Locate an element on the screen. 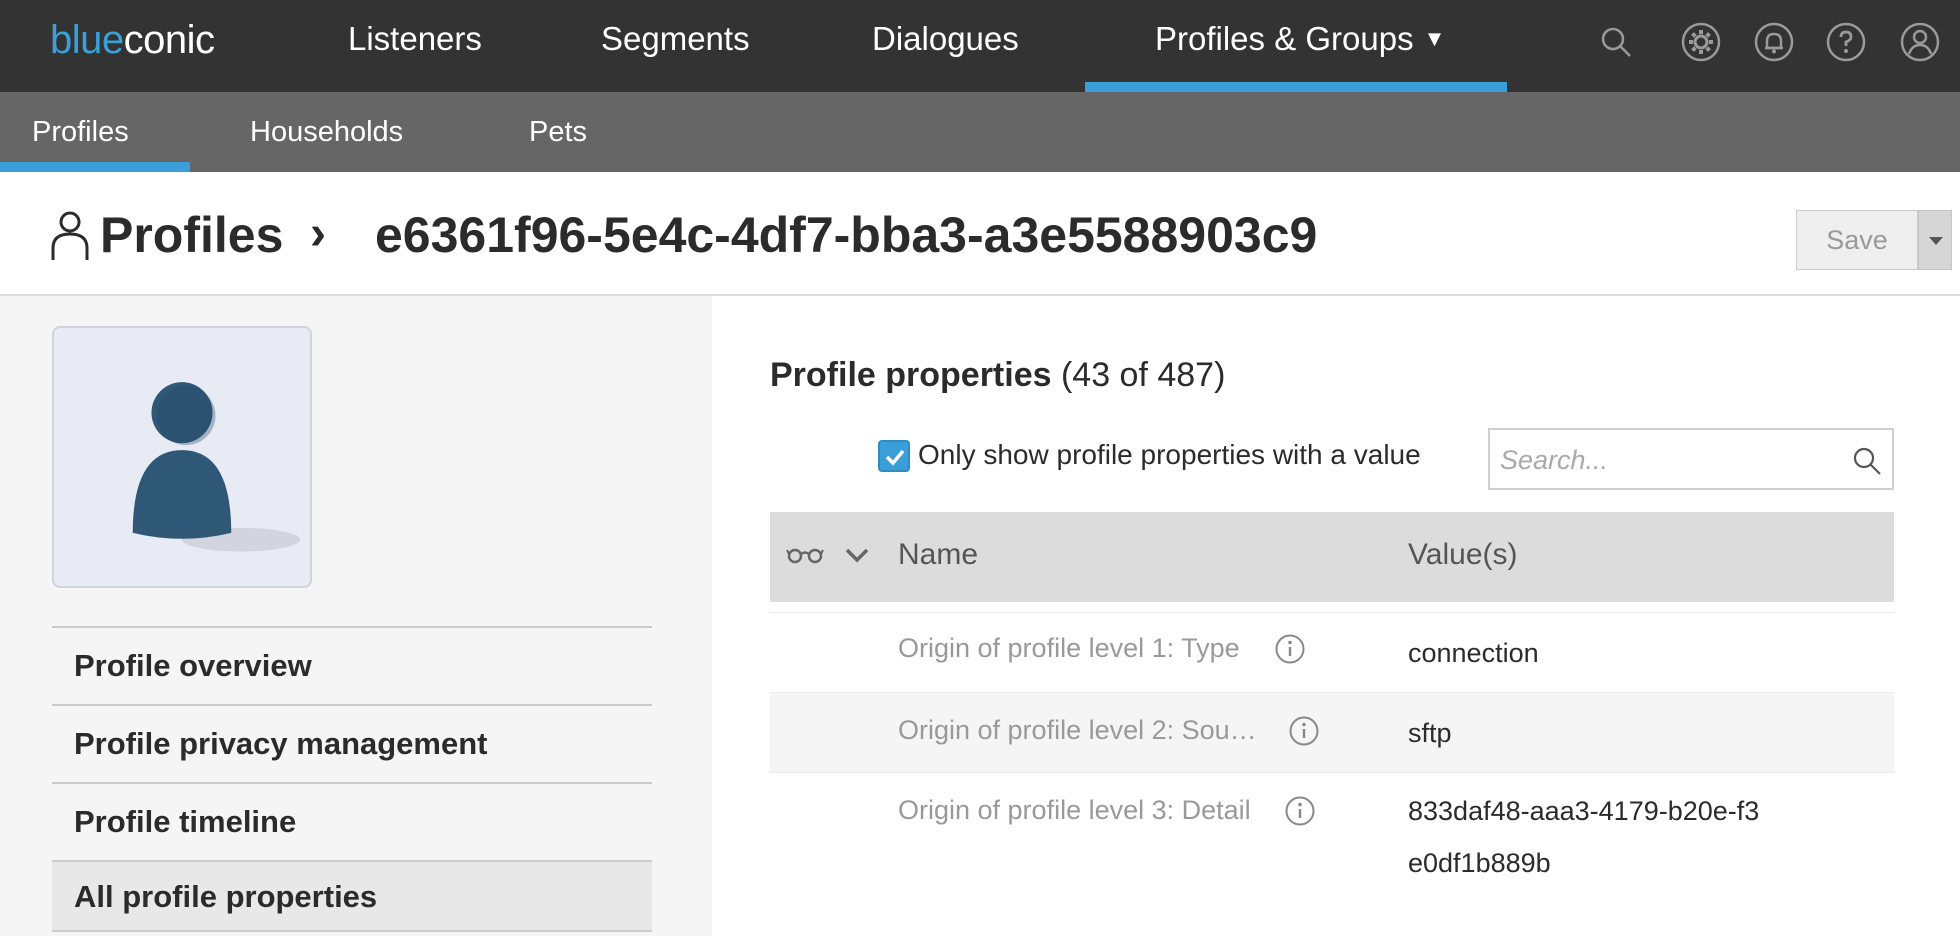 The height and width of the screenshot is (936, 1960). subnav-households-label: Households is located at coordinates (327, 132).